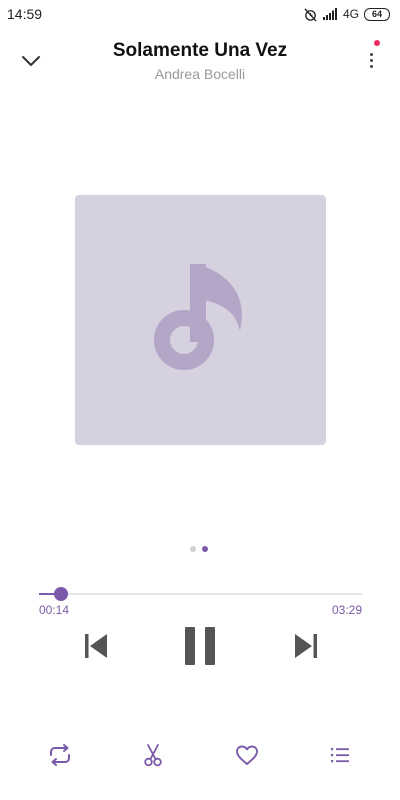 This screenshot has width=400, height=800. I want to click on repeat-button, so click(60, 755).